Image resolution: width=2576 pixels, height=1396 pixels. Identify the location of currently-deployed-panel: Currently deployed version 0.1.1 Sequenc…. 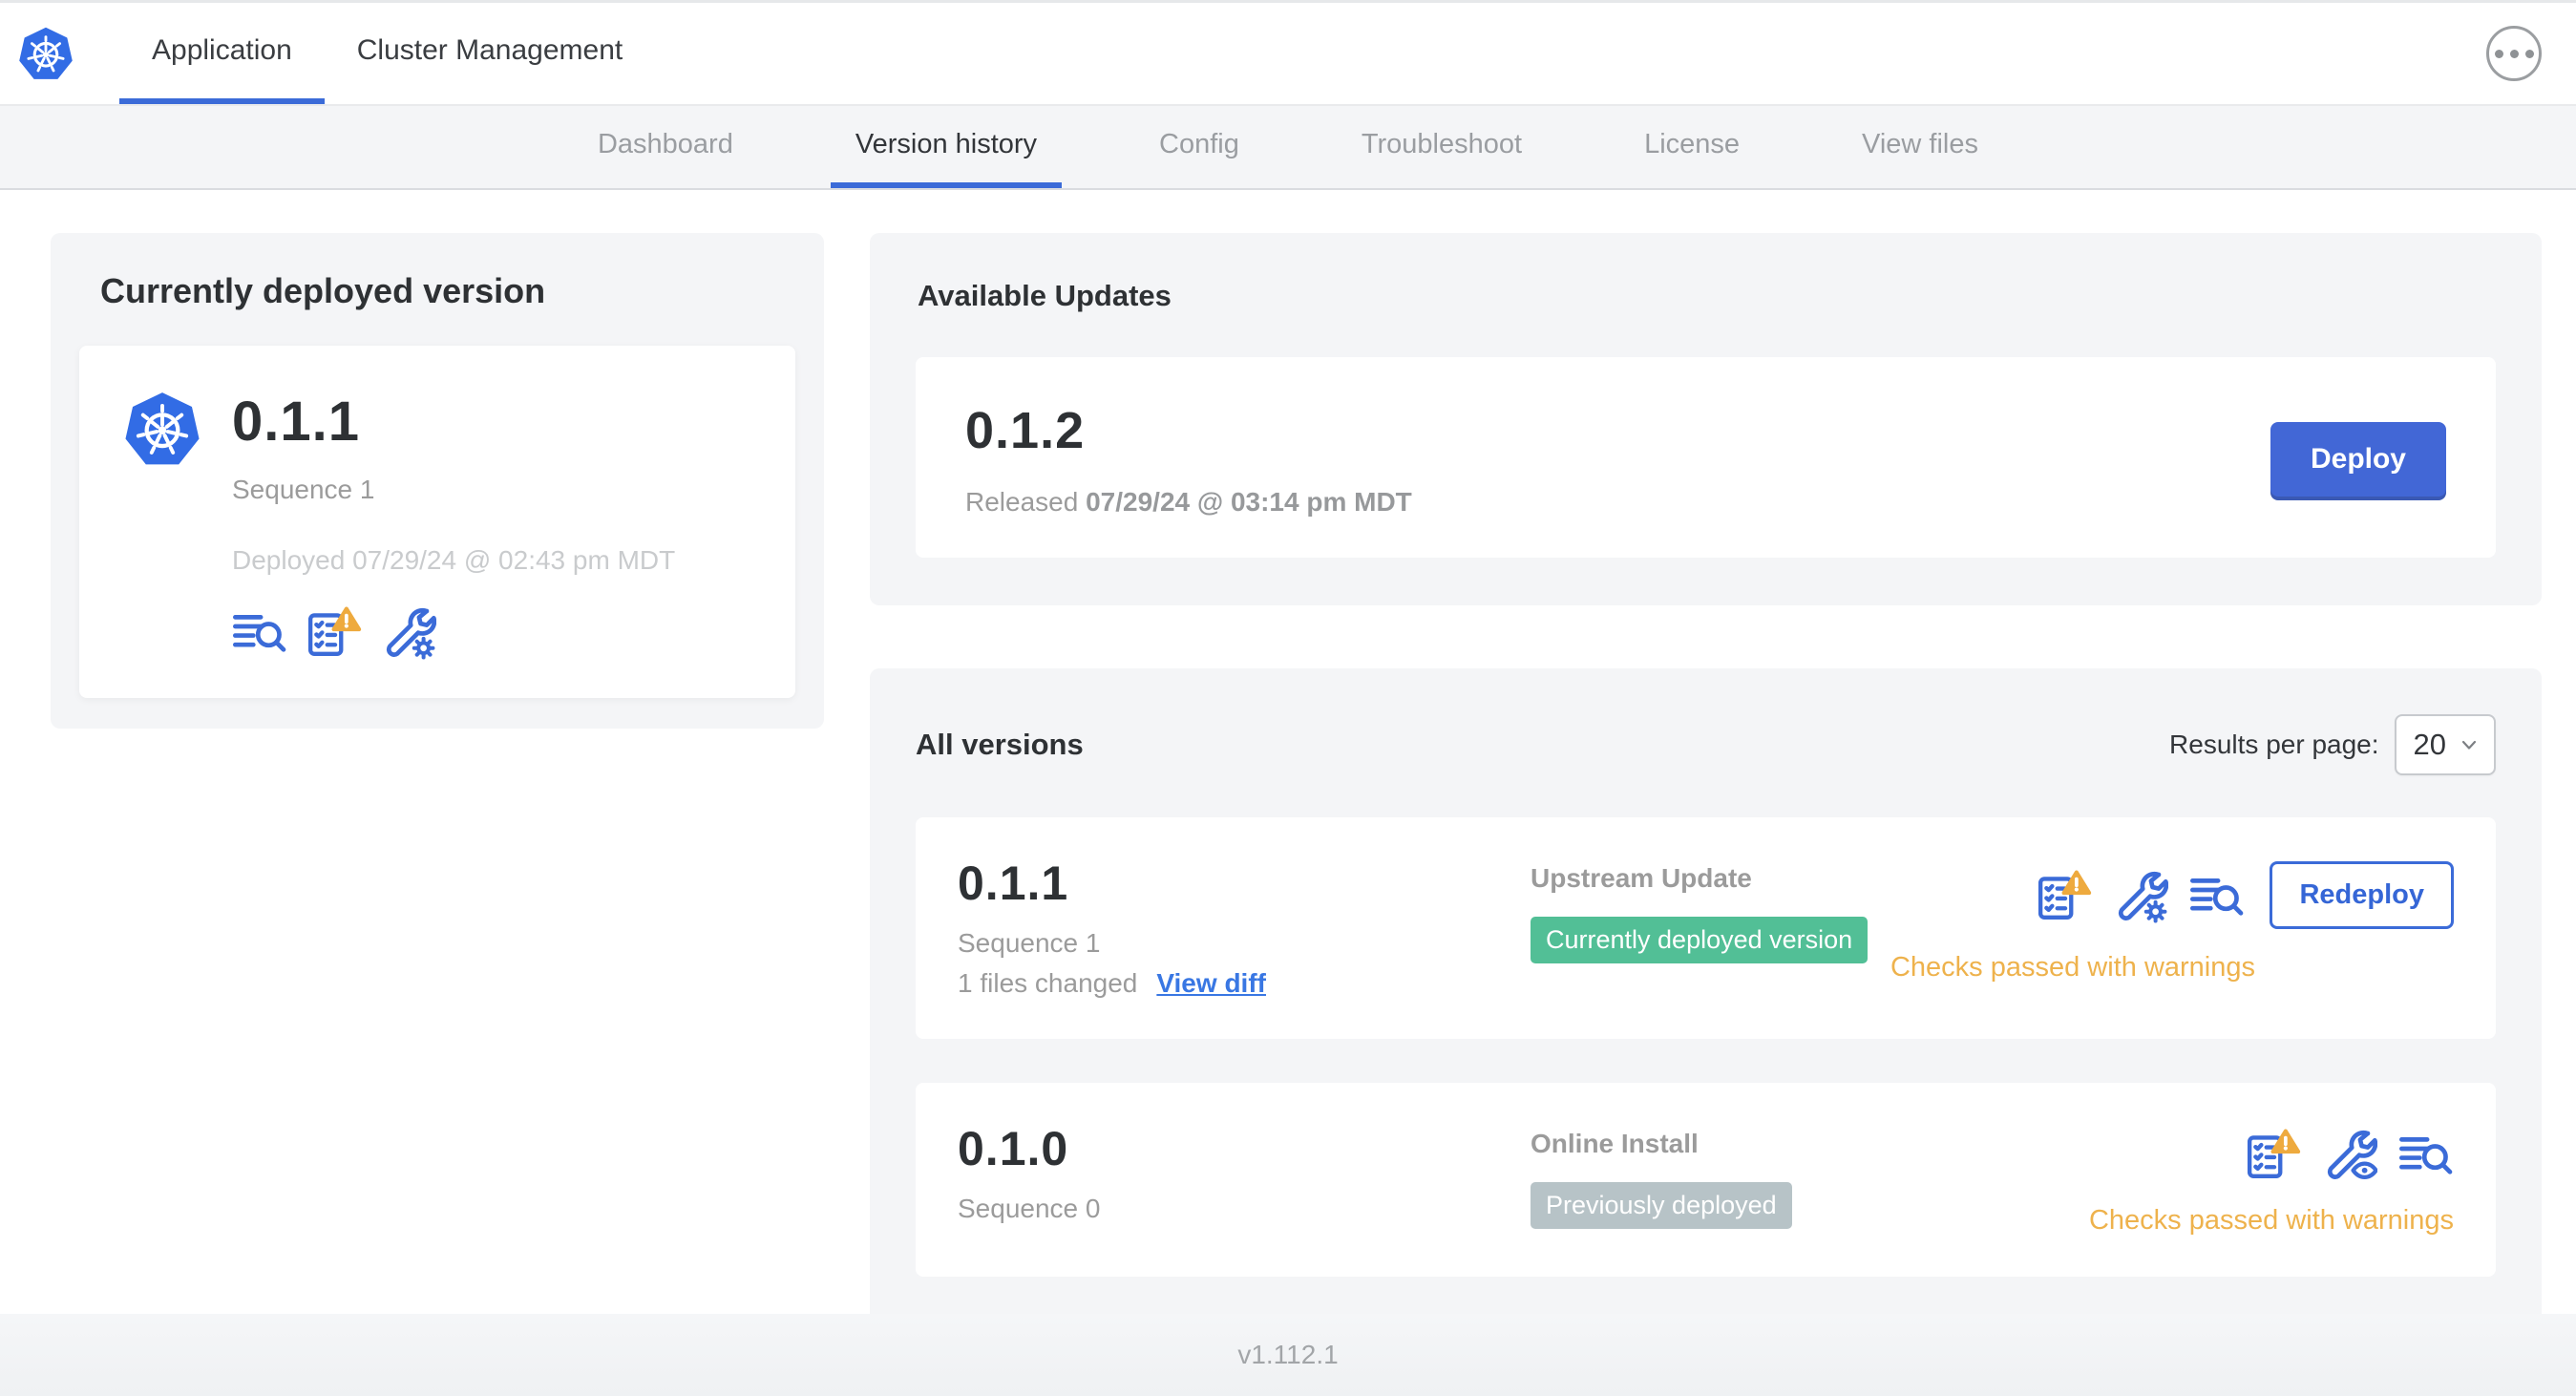
(437, 481).